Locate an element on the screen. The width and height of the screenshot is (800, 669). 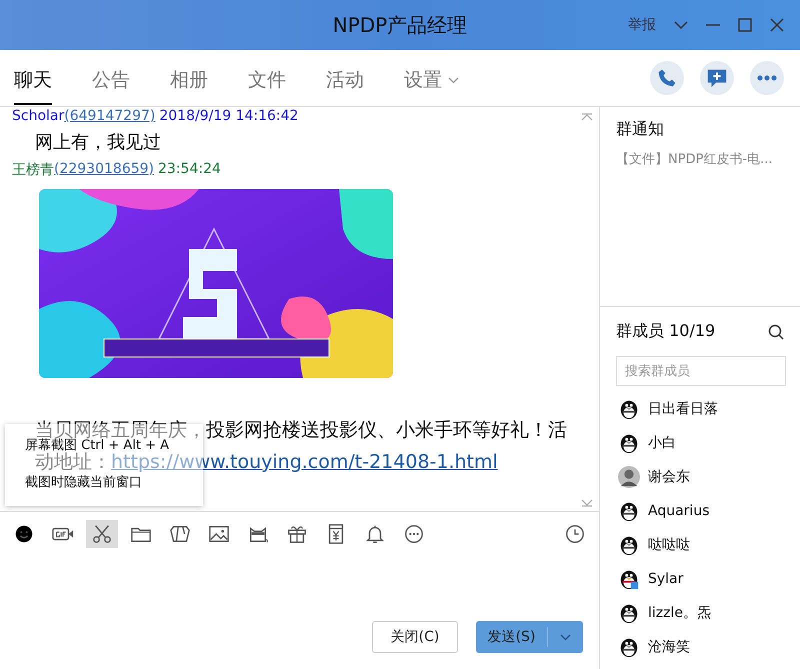
tab: 活动 is located at coordinates (345, 82).